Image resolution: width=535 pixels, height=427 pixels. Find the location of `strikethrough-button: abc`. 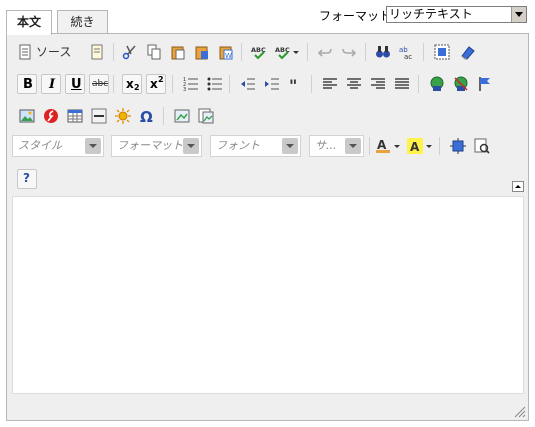

strikethrough-button: abc is located at coordinates (99, 84).